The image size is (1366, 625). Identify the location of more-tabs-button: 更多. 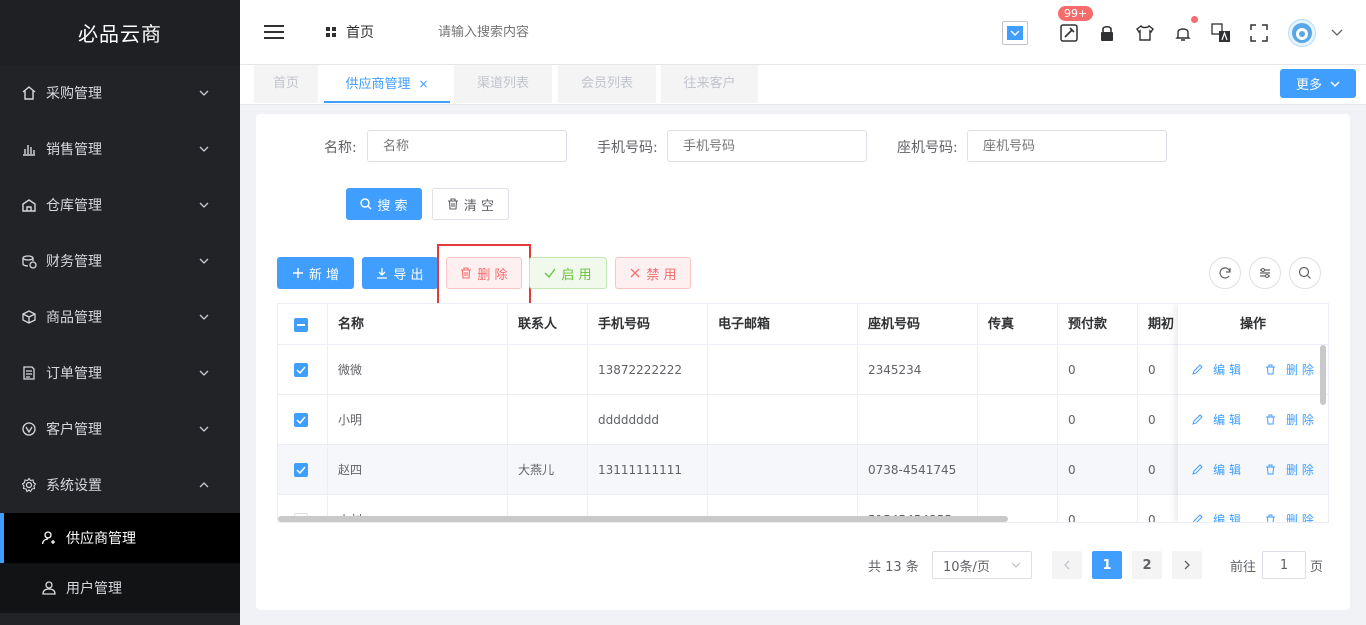
(1318, 83).